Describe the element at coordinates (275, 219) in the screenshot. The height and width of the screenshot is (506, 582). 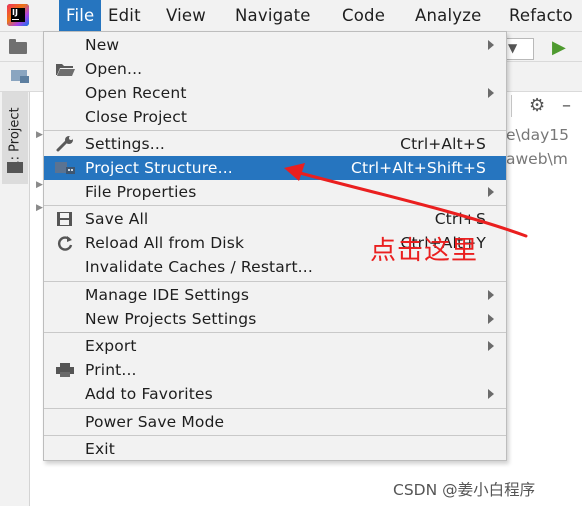
I see `menu-item-save-all: Save All Ctrl+S` at that location.